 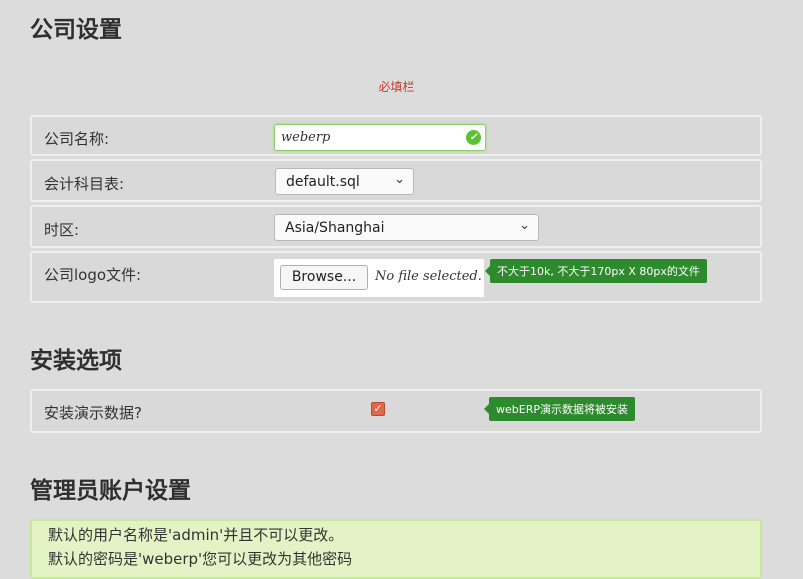 What do you see at coordinates (76, 30) in the screenshot?
I see `company-settings-title: 公司设置` at bounding box center [76, 30].